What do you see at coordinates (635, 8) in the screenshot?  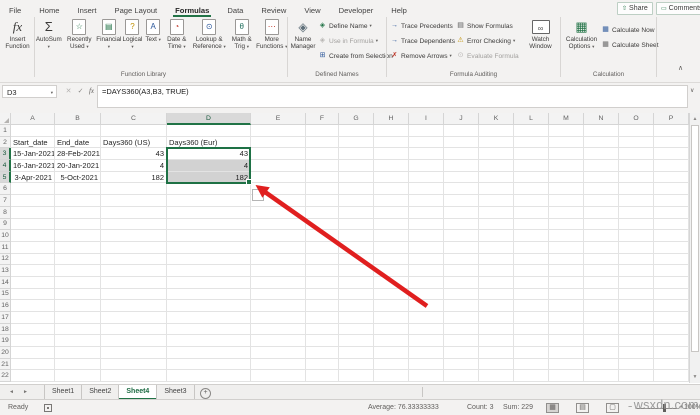 I see `share-button: ⇧ Share` at bounding box center [635, 8].